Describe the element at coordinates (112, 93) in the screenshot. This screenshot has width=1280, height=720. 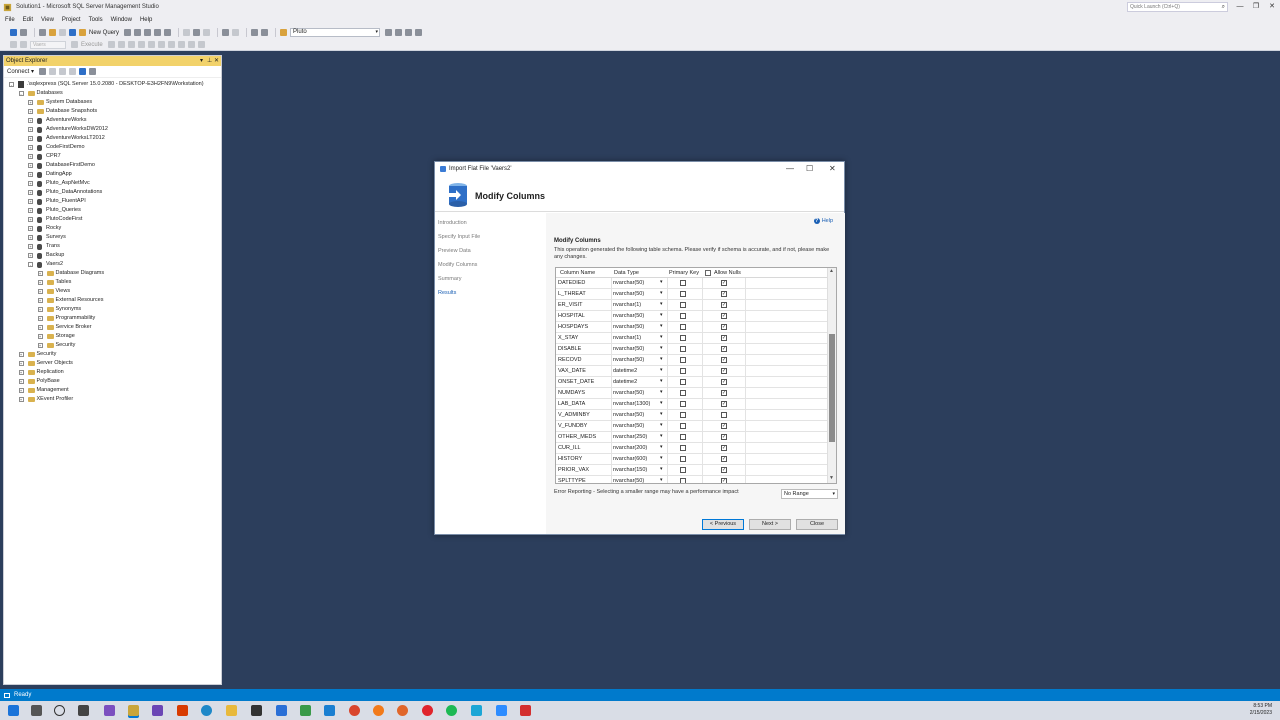
I see `tree-node: - Databases` at that location.